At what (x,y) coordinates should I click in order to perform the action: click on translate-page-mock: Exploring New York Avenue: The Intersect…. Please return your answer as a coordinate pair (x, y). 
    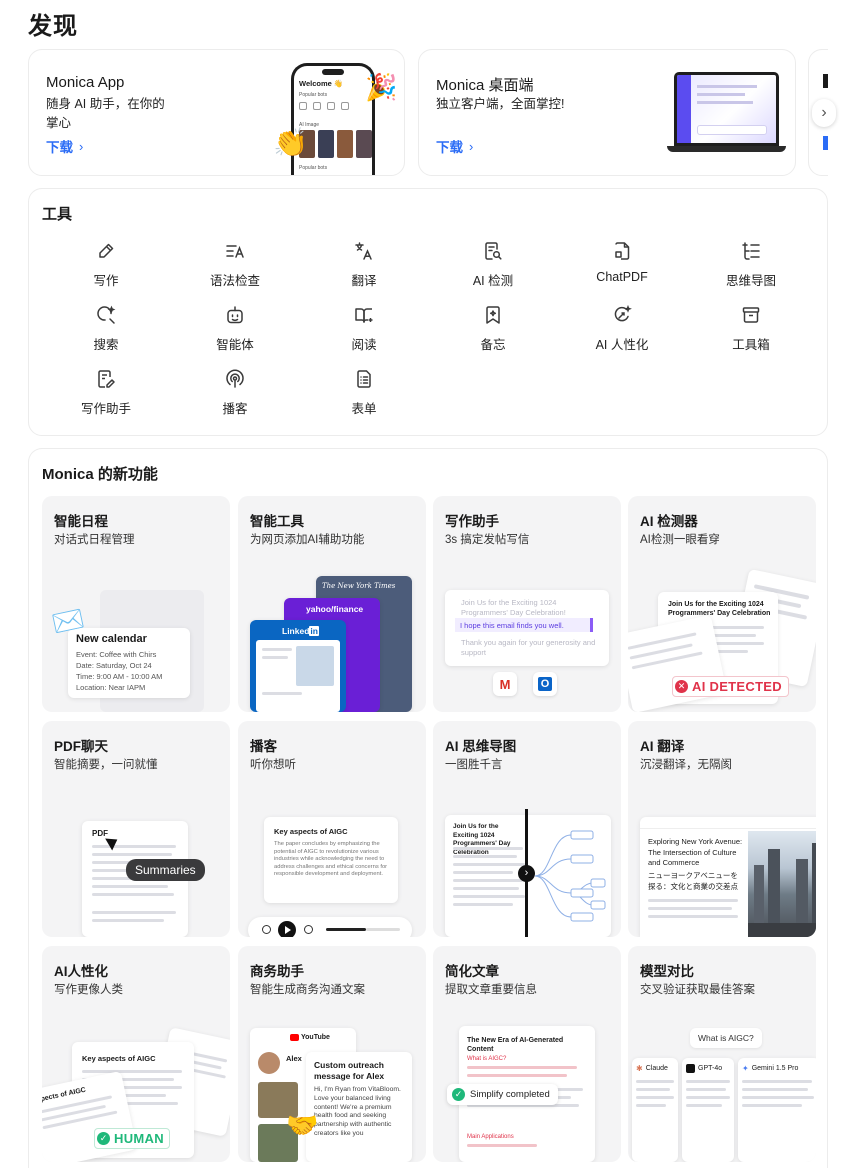
    Looking at the image, I should click on (728, 877).